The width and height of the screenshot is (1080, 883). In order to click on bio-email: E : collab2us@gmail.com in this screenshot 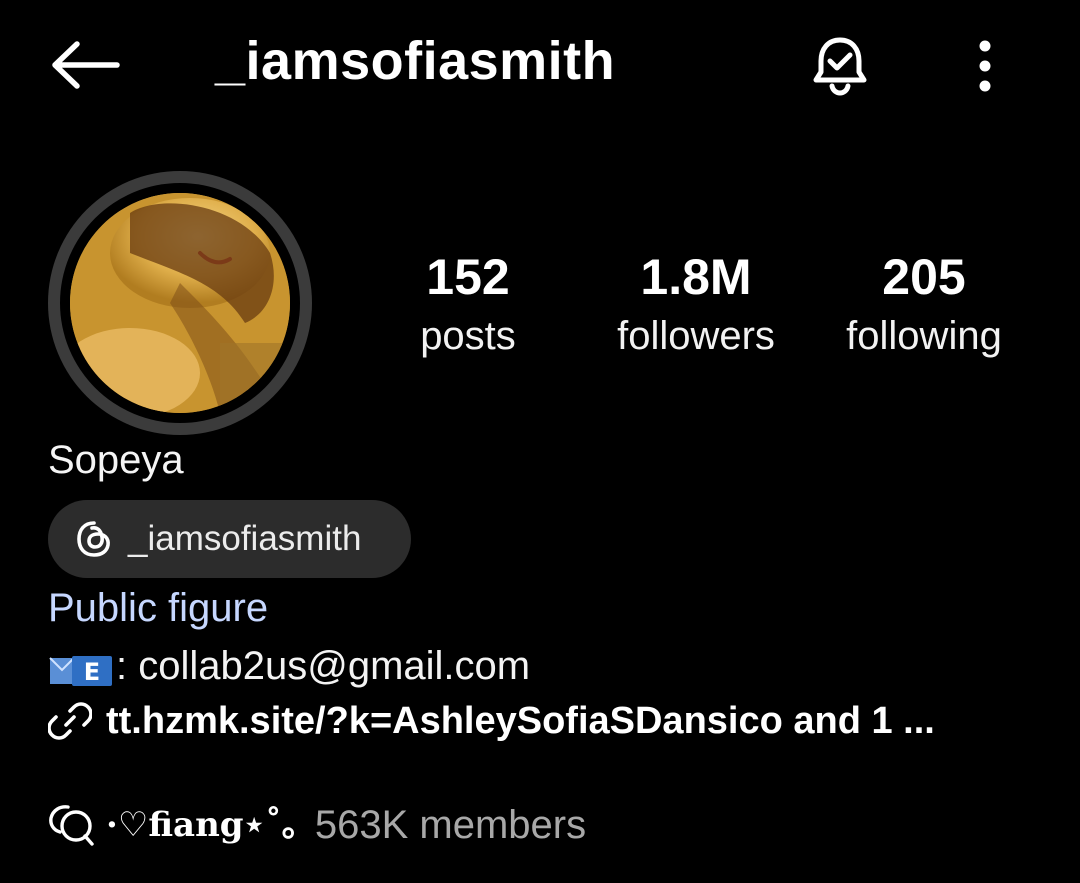, I will do `click(289, 666)`.